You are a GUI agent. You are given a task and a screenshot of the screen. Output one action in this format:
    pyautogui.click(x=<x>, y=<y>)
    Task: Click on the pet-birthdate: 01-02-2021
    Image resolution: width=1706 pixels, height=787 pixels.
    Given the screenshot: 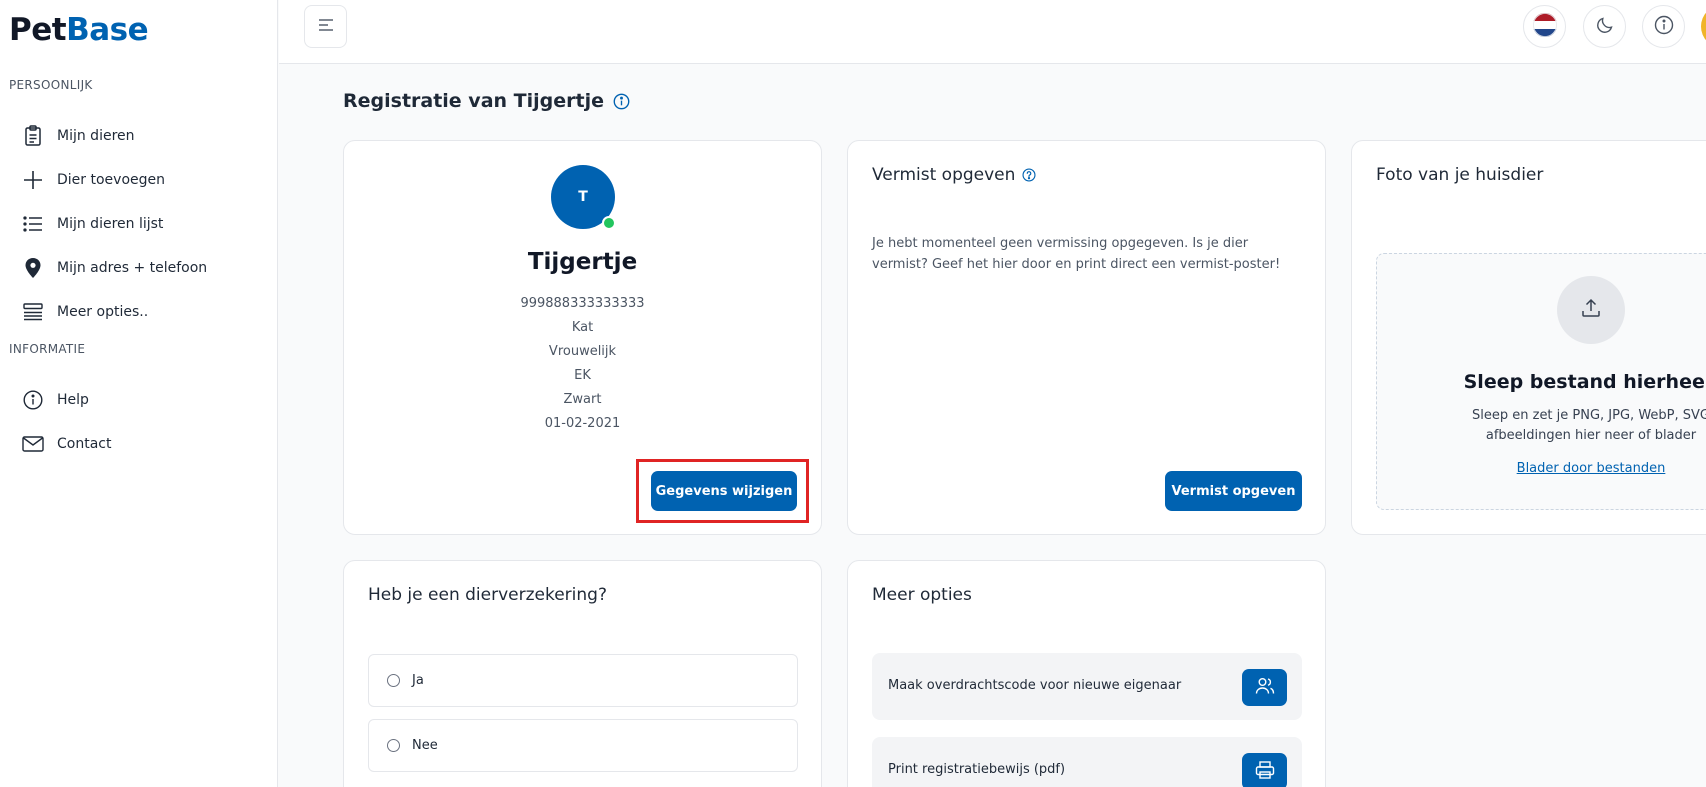 What is the action you would take?
    pyautogui.click(x=582, y=423)
    